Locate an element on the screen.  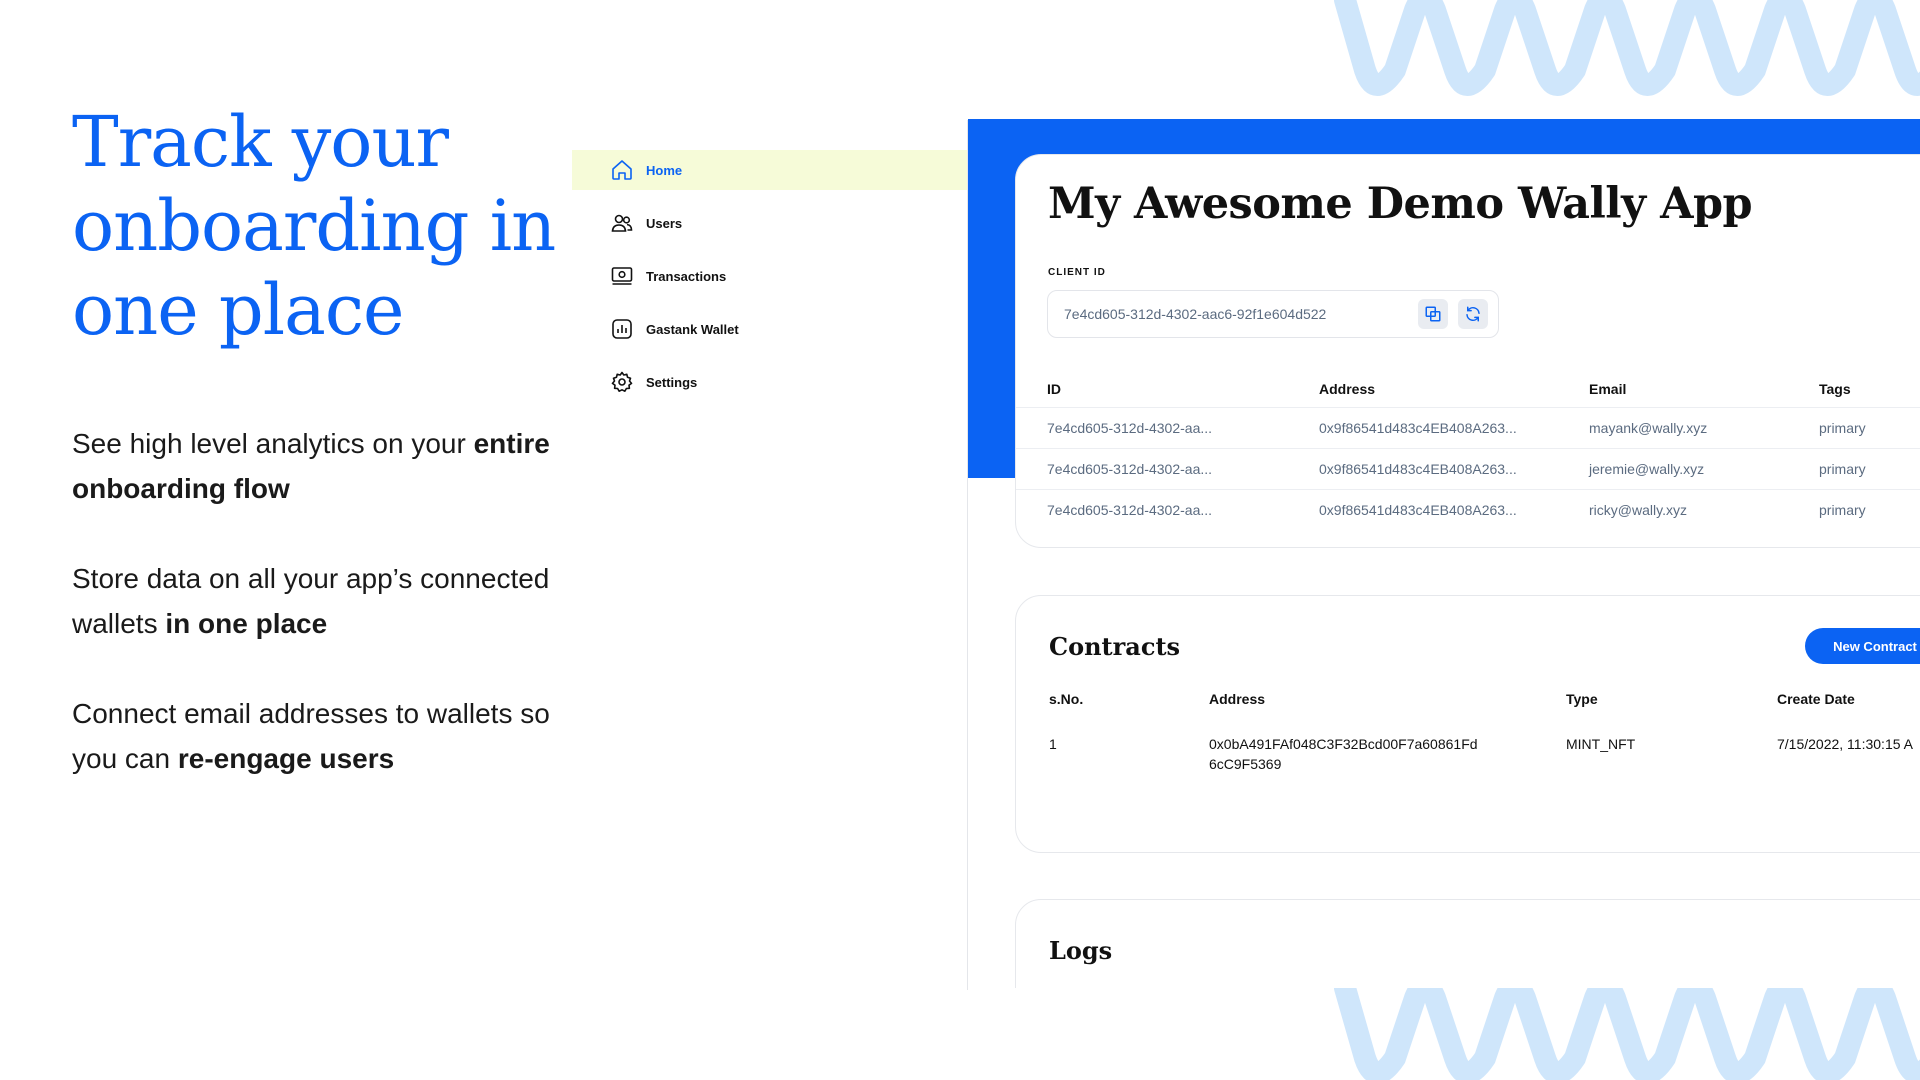
contract-type-cell: MINT_NFT is located at coordinates (1601, 744).